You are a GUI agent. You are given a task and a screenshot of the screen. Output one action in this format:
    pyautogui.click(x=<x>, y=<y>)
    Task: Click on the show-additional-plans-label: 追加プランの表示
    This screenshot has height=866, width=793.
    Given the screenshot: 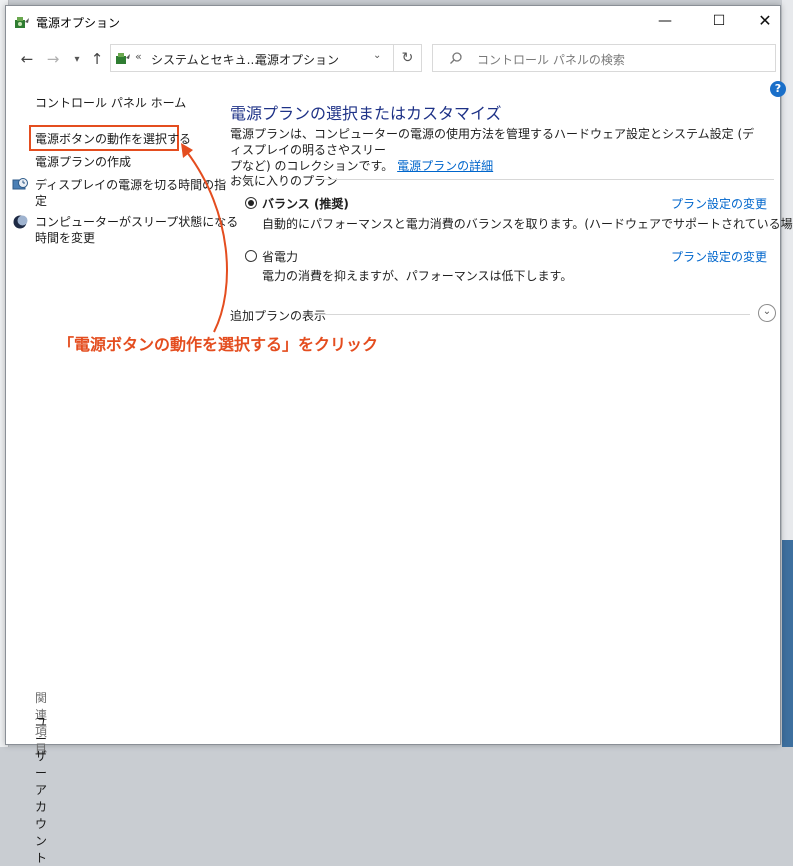 What is the action you would take?
    pyautogui.click(x=278, y=315)
    